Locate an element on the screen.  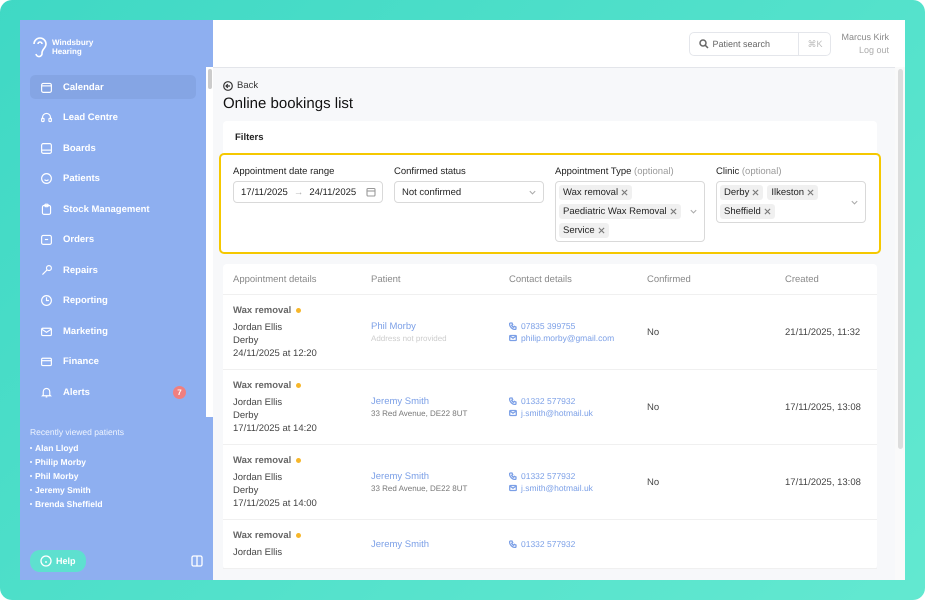
column-header: Appointment details is located at coordinates (275, 279).